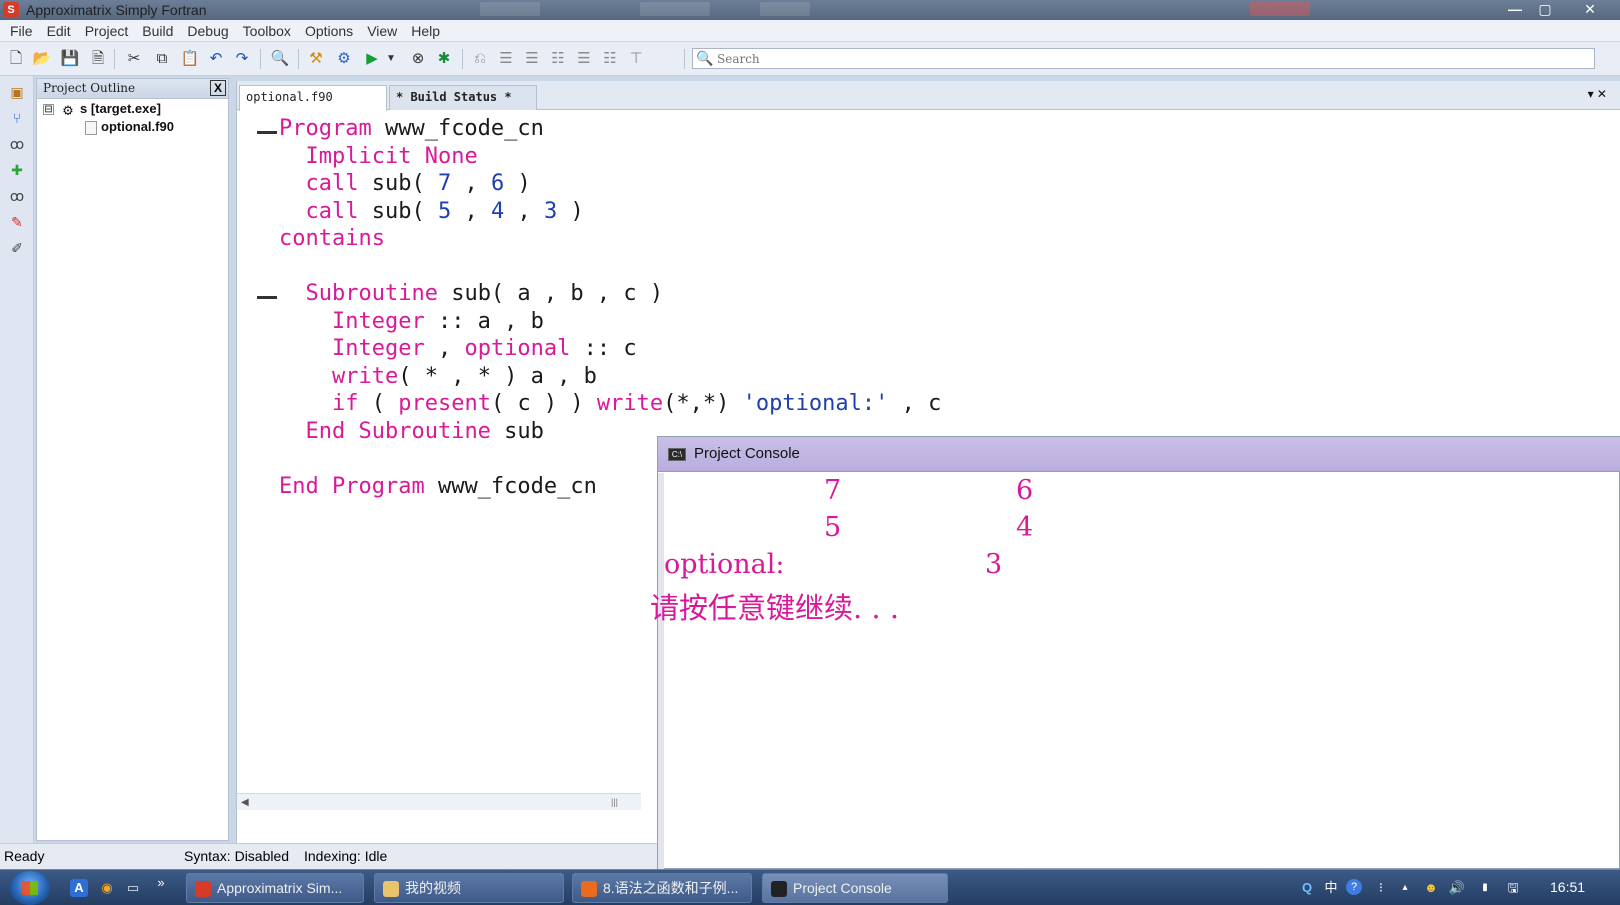 The width and height of the screenshot is (1620, 905). What do you see at coordinates (1331, 888) in the screenshot?
I see `tray-ime-icon: 中` at bounding box center [1331, 888].